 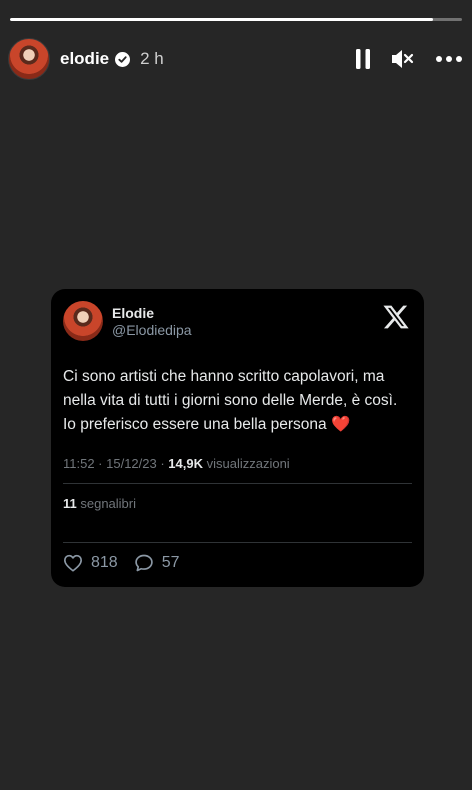 What do you see at coordinates (152, 58) in the screenshot?
I see `post-time: 2 h` at bounding box center [152, 58].